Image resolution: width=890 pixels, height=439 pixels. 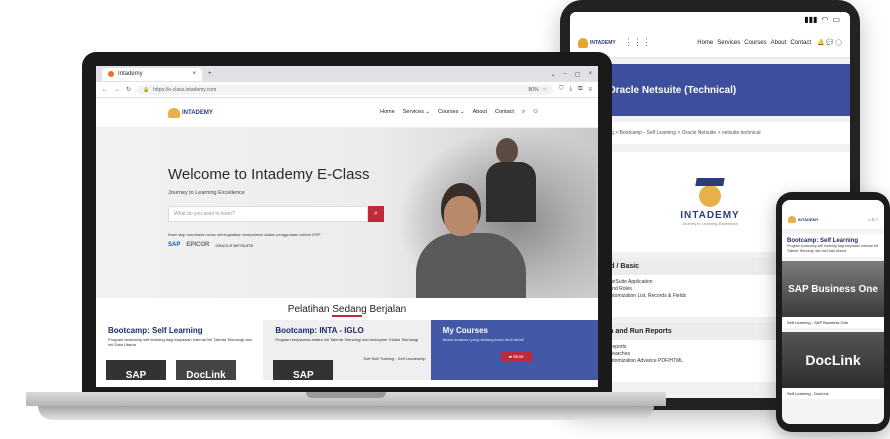 I want to click on tile-caption: Self Learning - DocLink, so click(x=833, y=393).